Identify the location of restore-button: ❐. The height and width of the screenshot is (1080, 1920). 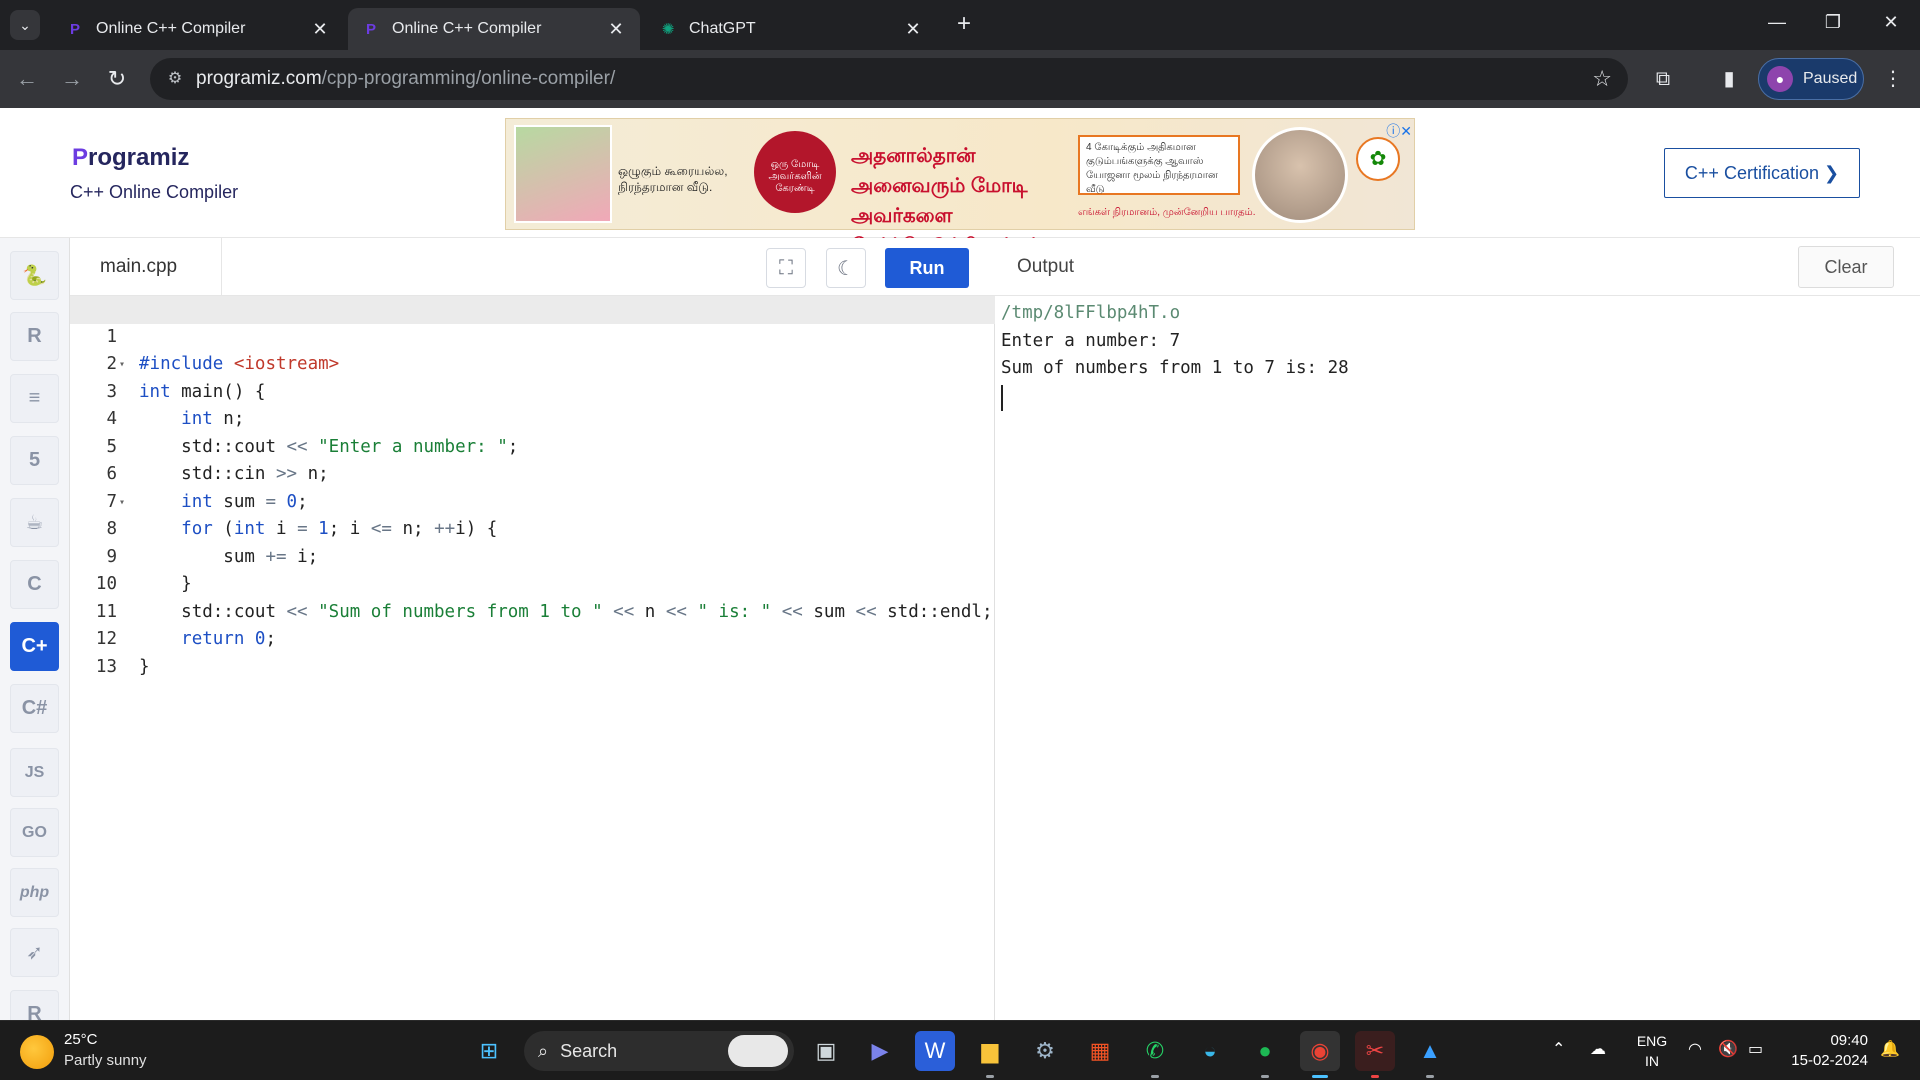
(1833, 22).